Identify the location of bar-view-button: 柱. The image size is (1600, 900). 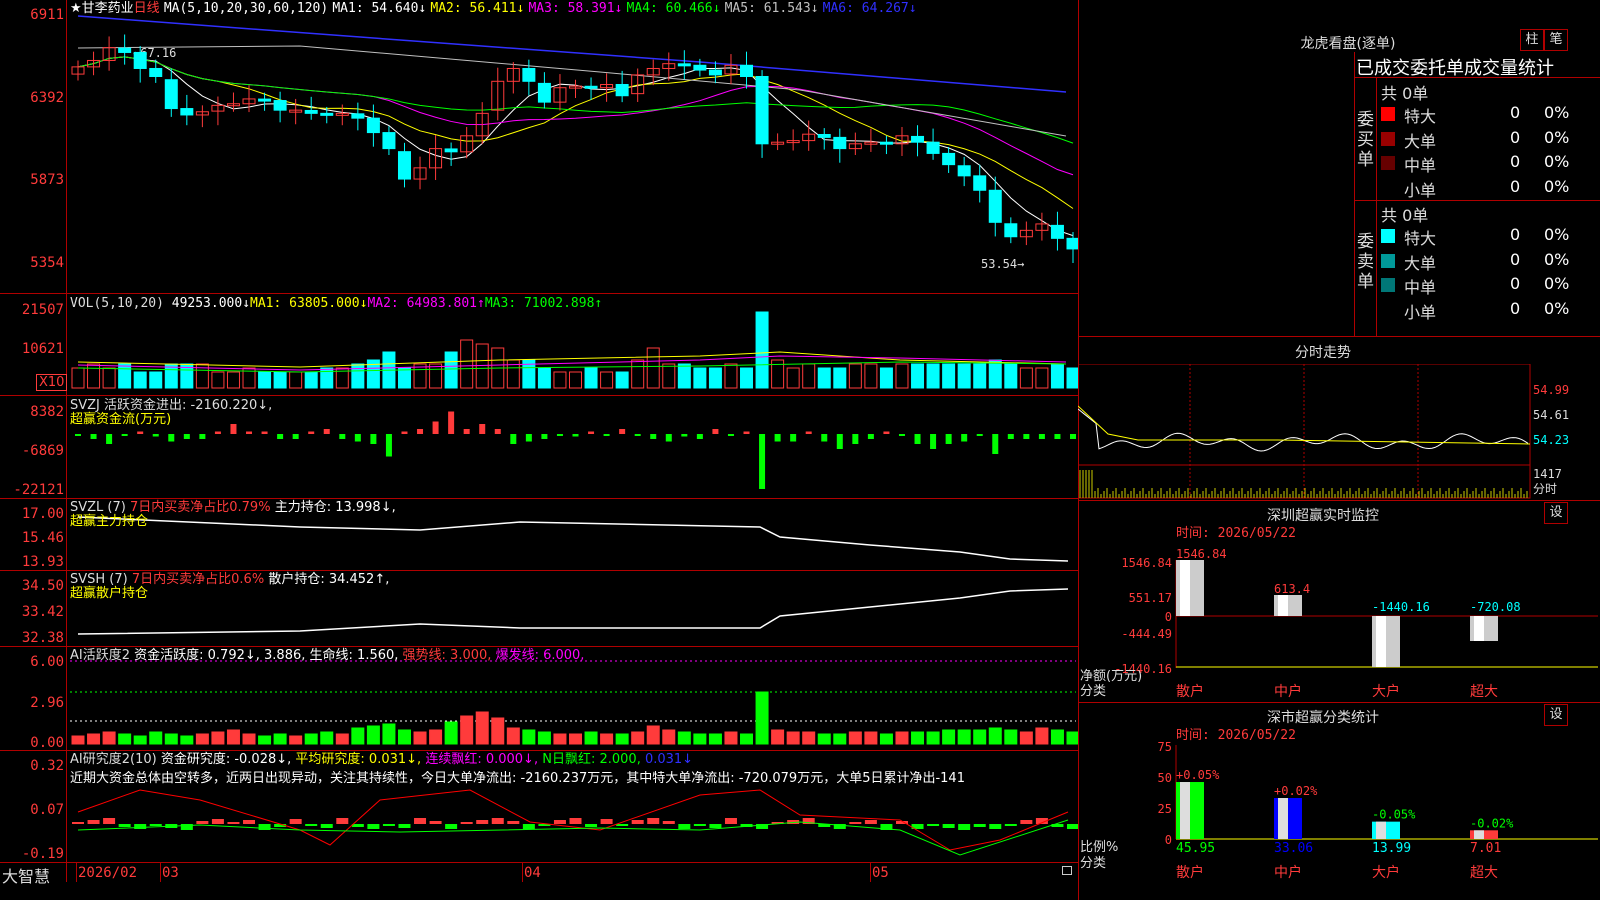
(1532, 40).